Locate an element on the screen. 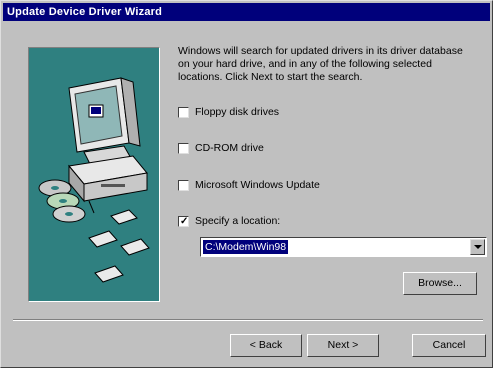 This screenshot has width=493, height=368. location-combobox: C:\Modem\Win98 is located at coordinates (343, 247).